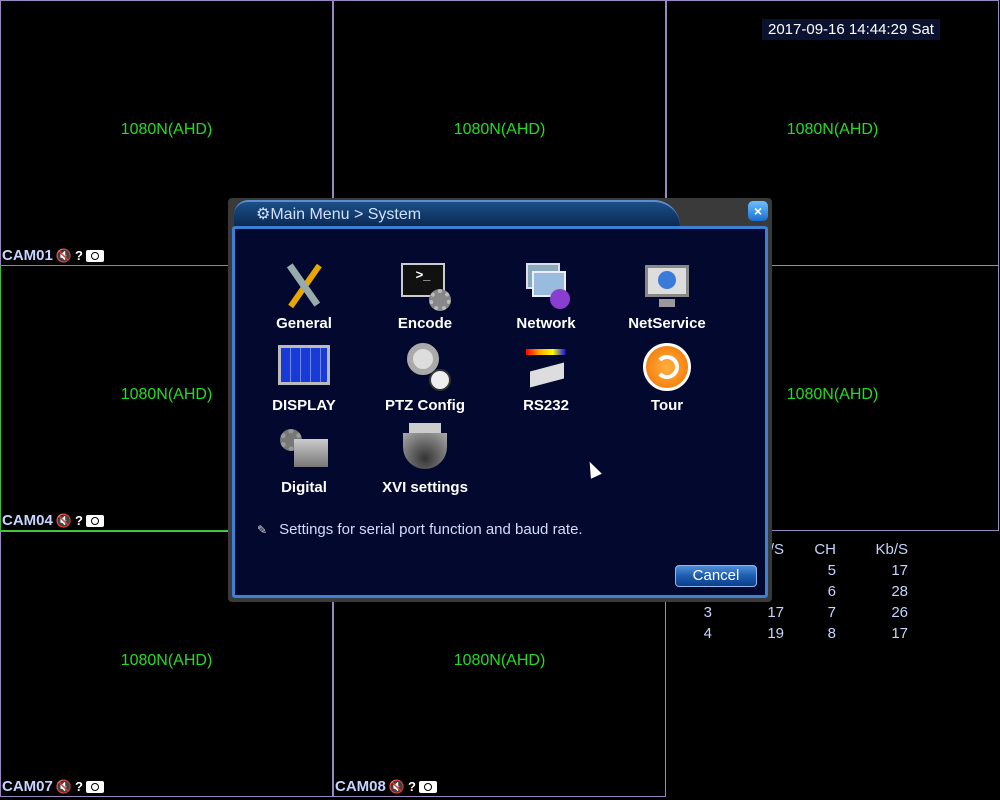 This screenshot has height=800, width=1000. What do you see at coordinates (304, 405) in the screenshot?
I see `menu-item-label: DISPLAY` at bounding box center [304, 405].